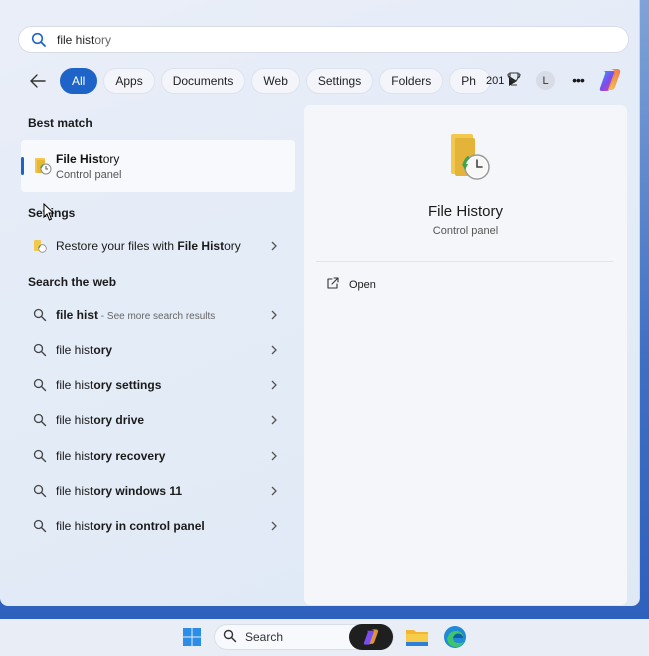 This screenshot has width=649, height=656. Describe the element at coordinates (465, 211) in the screenshot. I see `preview-title: File History` at that location.